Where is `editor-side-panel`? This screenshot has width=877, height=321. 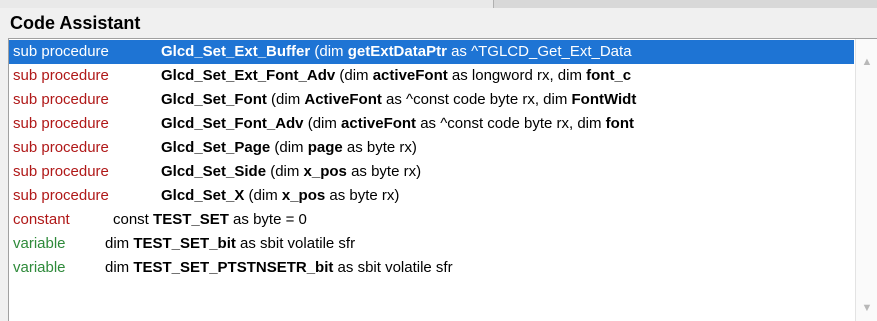
editor-side-panel is located at coordinates (685, 4).